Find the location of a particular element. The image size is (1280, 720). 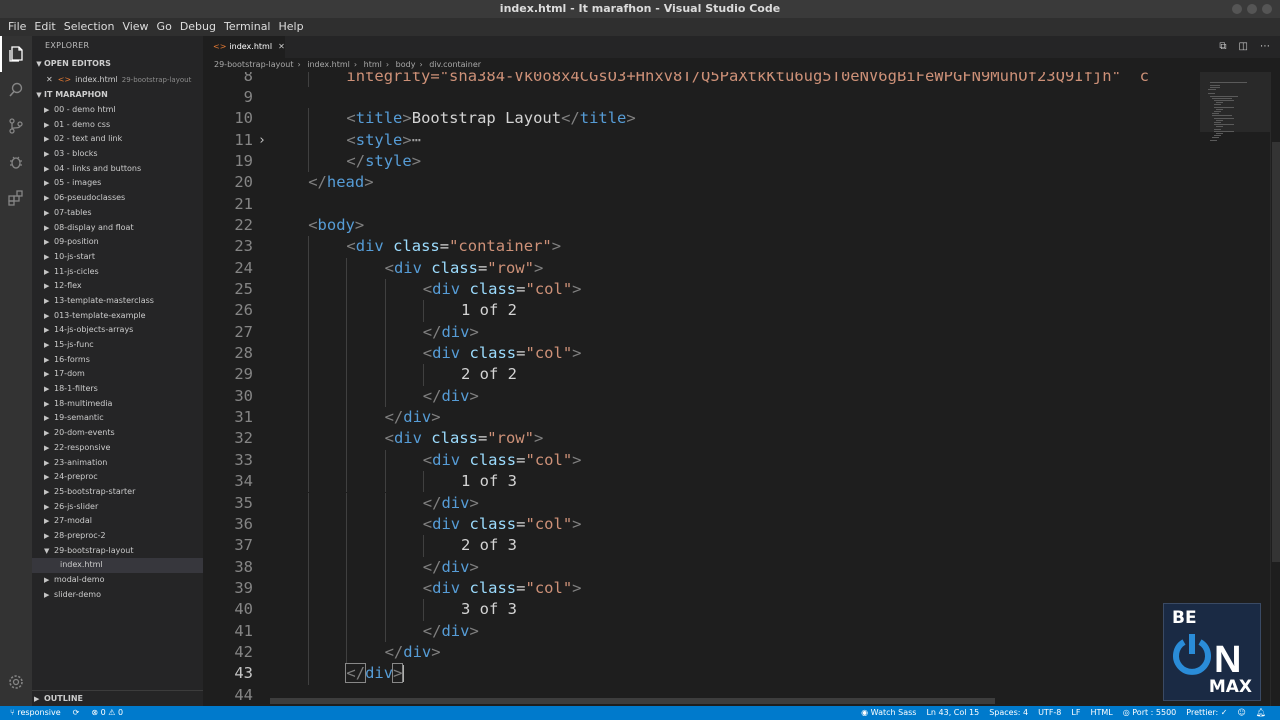

breadcrumb-file: index.html is located at coordinates (328, 64).